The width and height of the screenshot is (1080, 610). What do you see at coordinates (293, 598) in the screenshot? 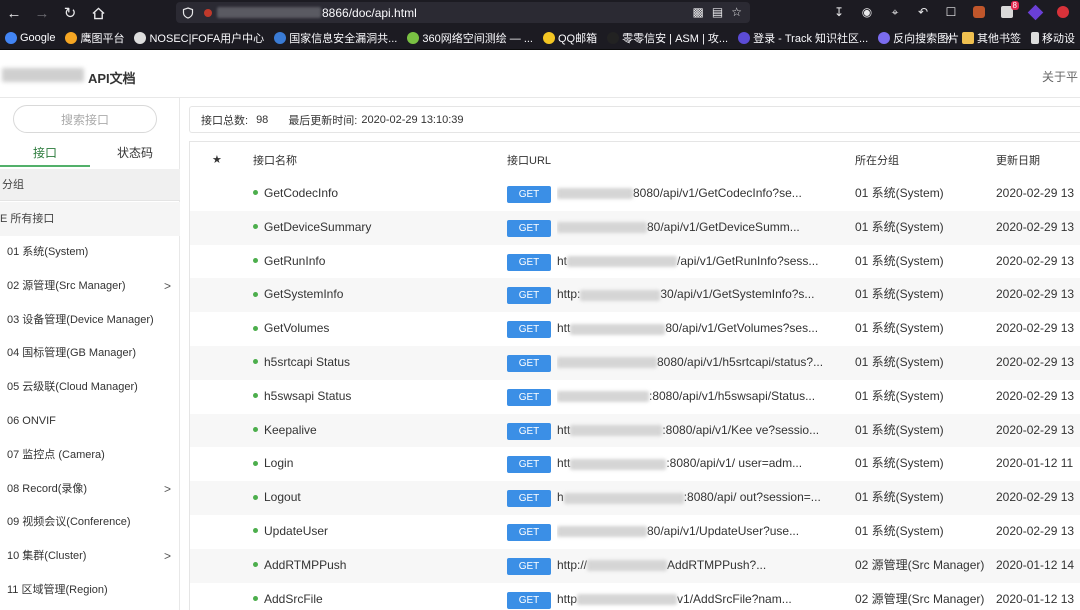
I see `api-name: AddSrcFile` at bounding box center [293, 598].